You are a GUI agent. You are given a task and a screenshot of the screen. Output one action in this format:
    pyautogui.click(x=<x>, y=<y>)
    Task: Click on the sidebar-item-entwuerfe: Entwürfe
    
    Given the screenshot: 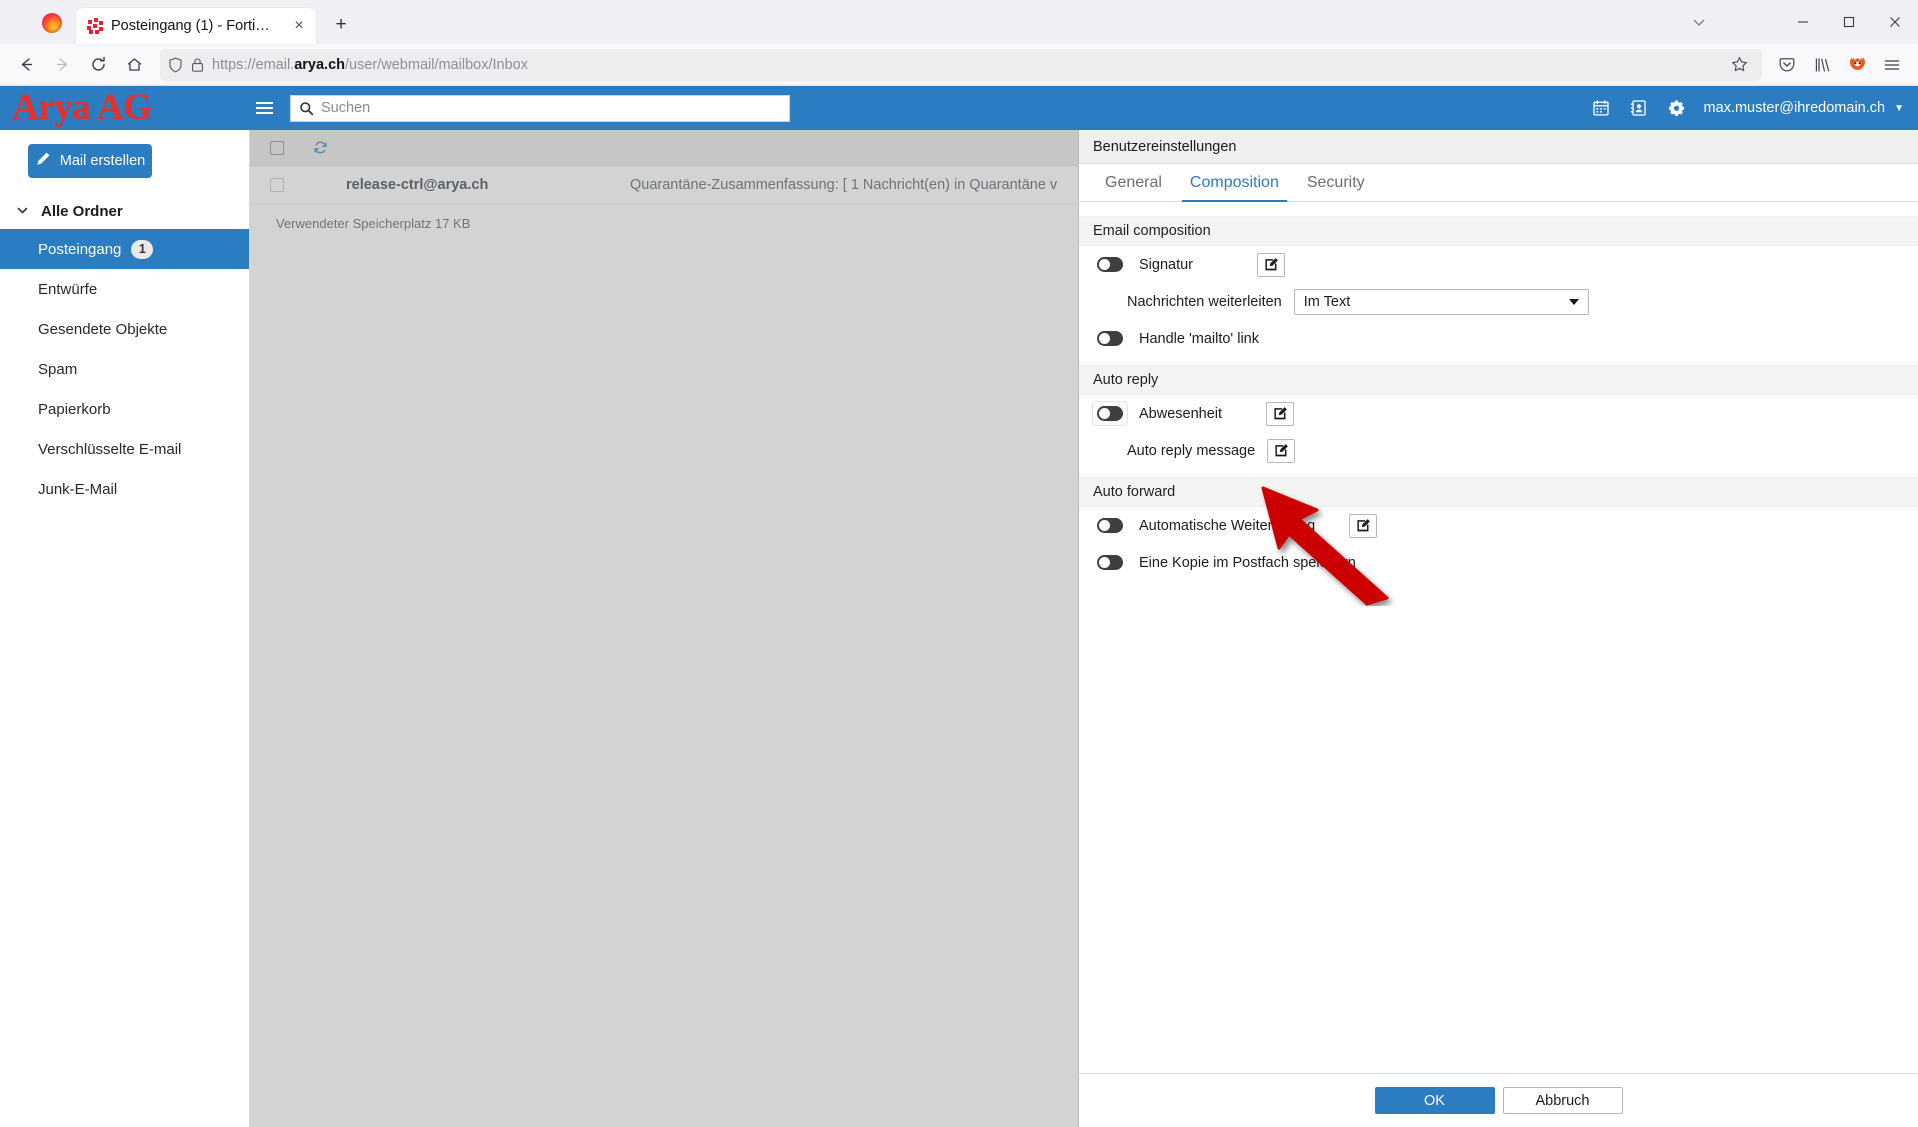 What is the action you would take?
    pyautogui.click(x=124, y=289)
    